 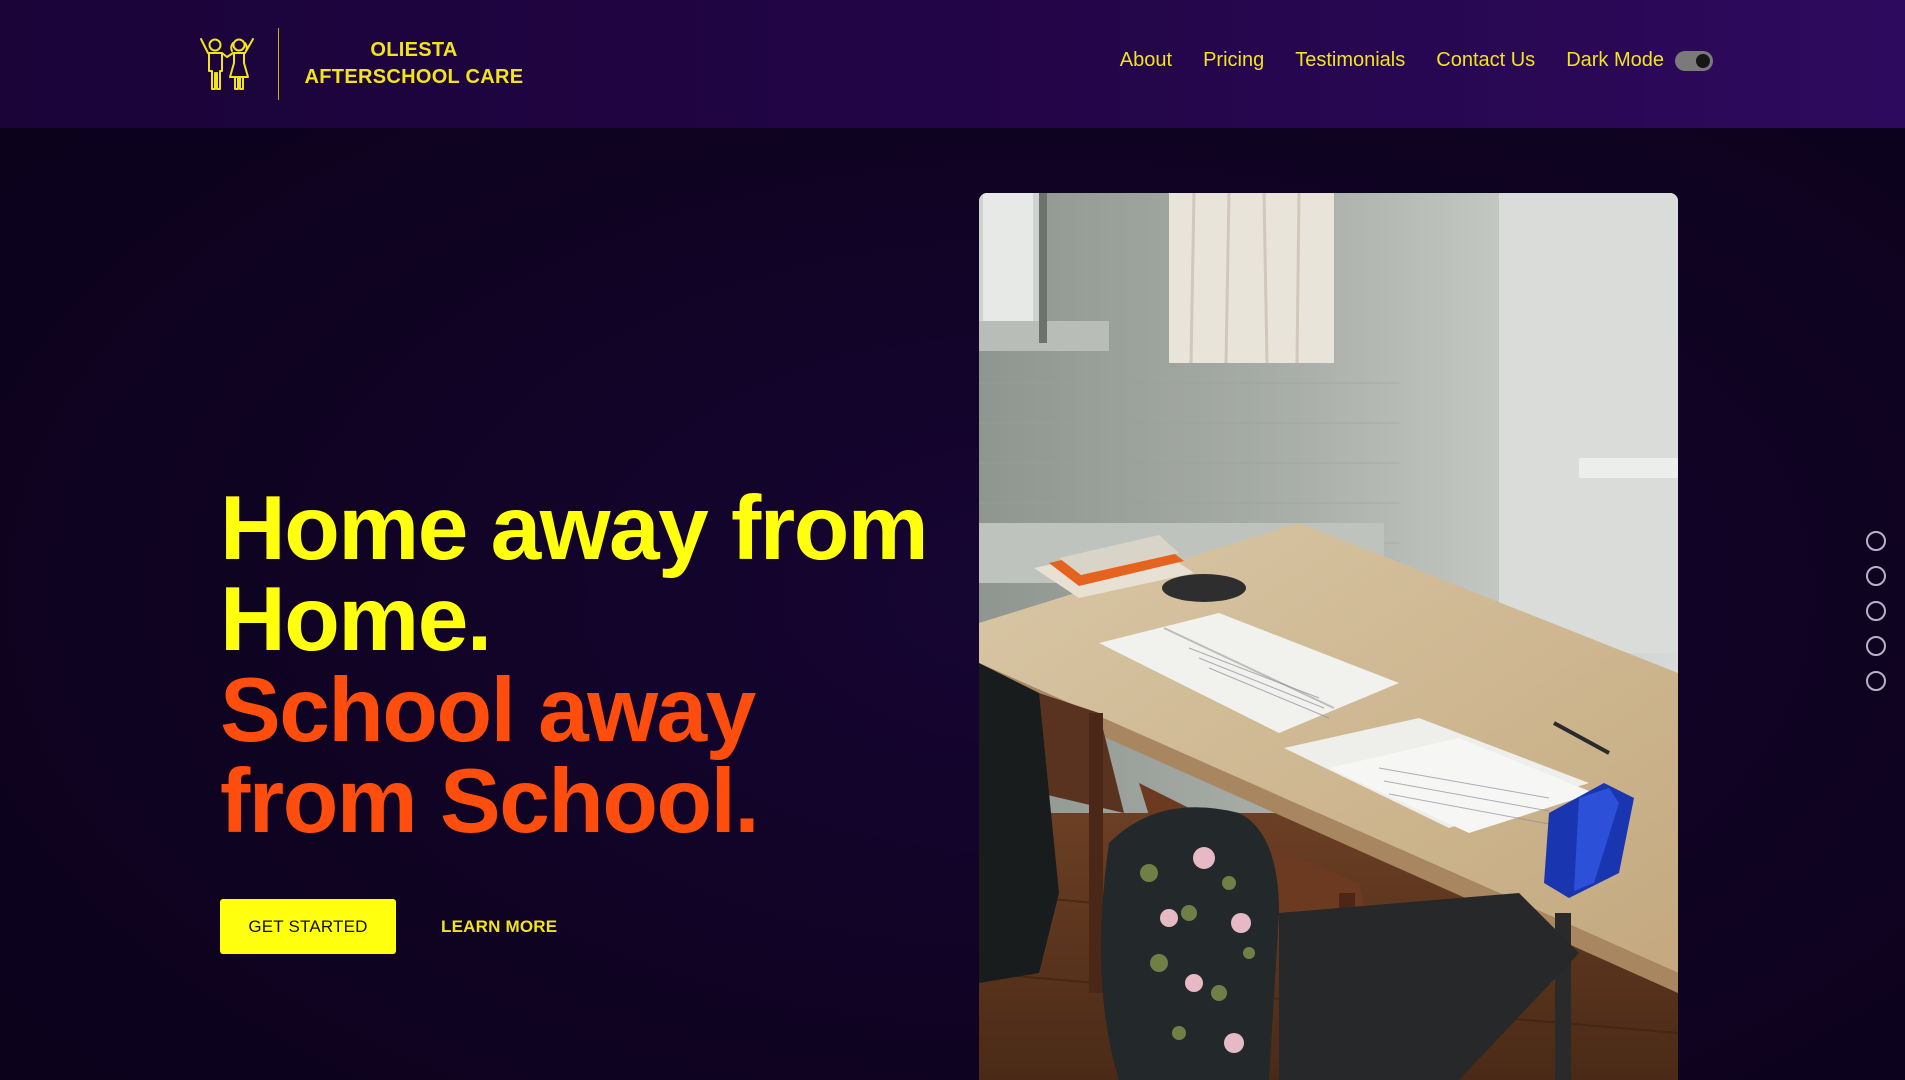 I want to click on headline-home: Home away from Home., so click(x=574, y=574).